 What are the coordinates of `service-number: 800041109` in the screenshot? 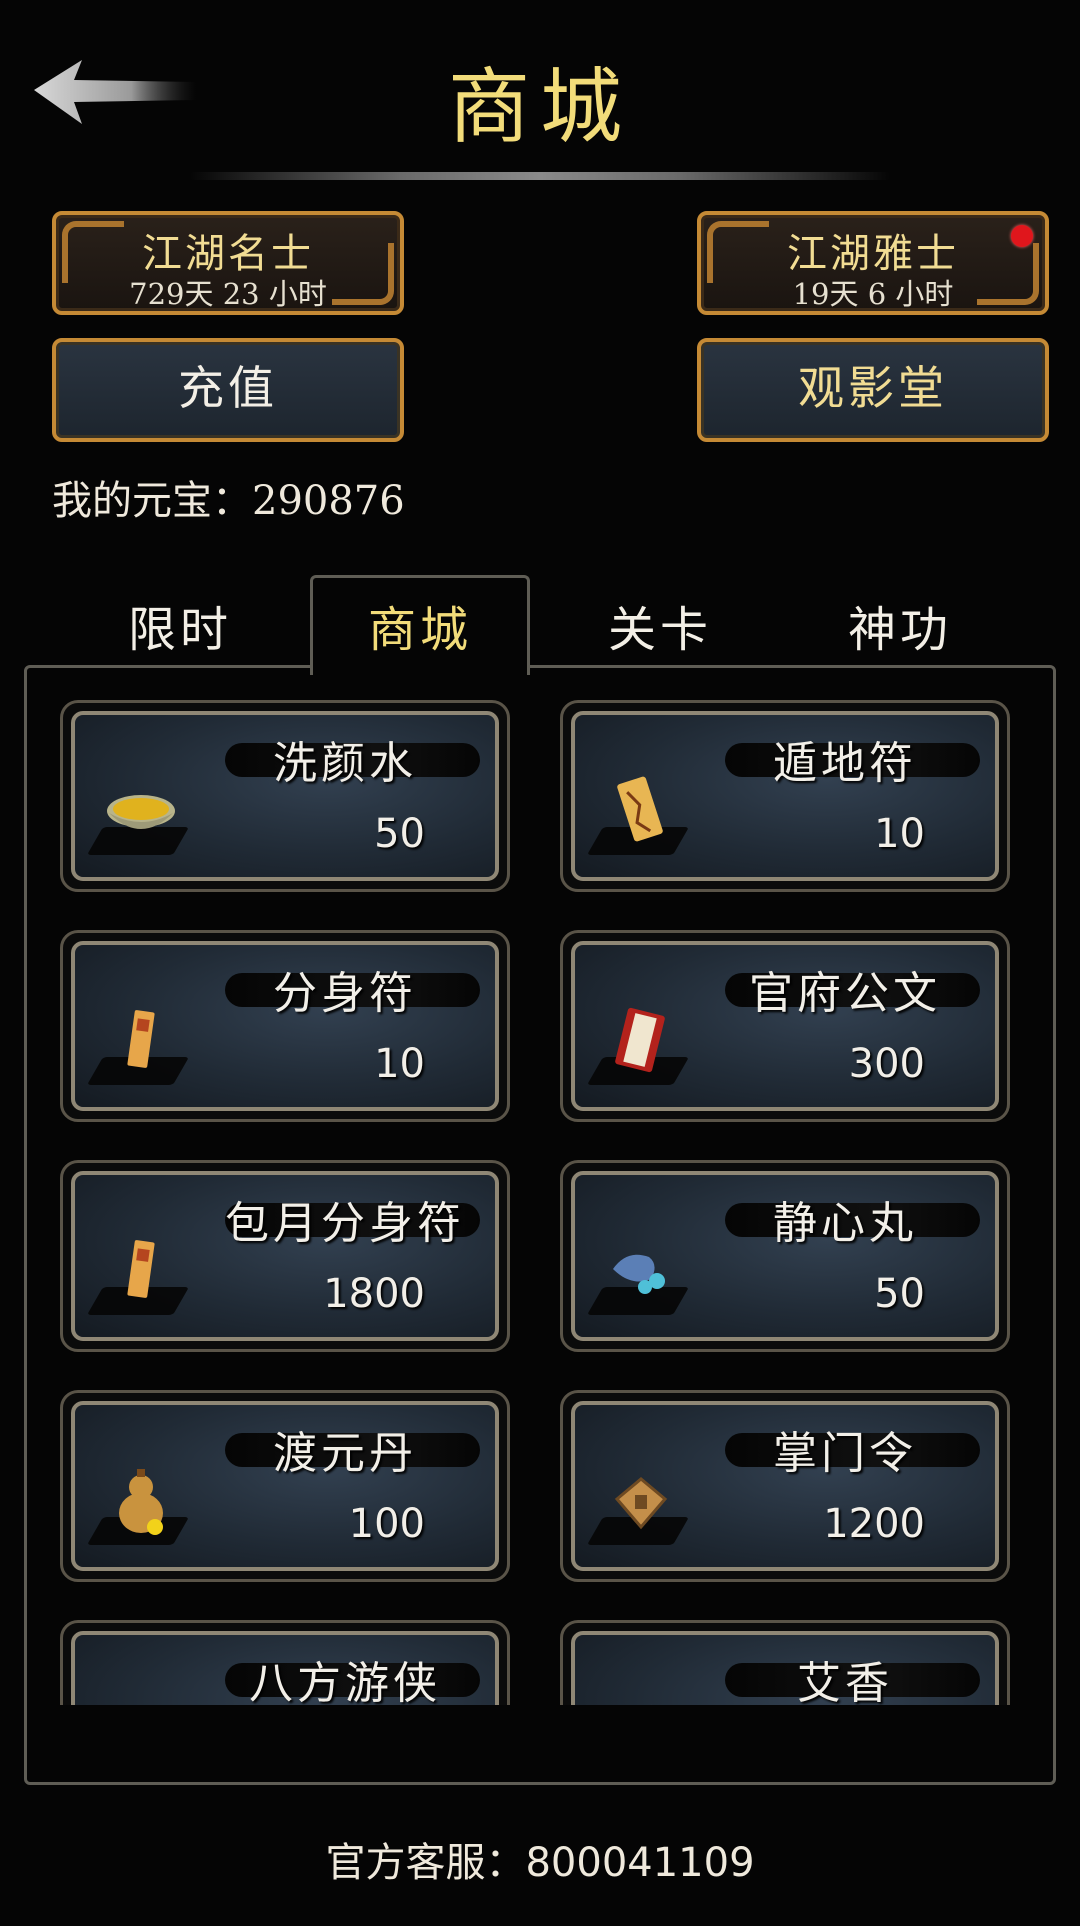 It's located at (640, 1863).